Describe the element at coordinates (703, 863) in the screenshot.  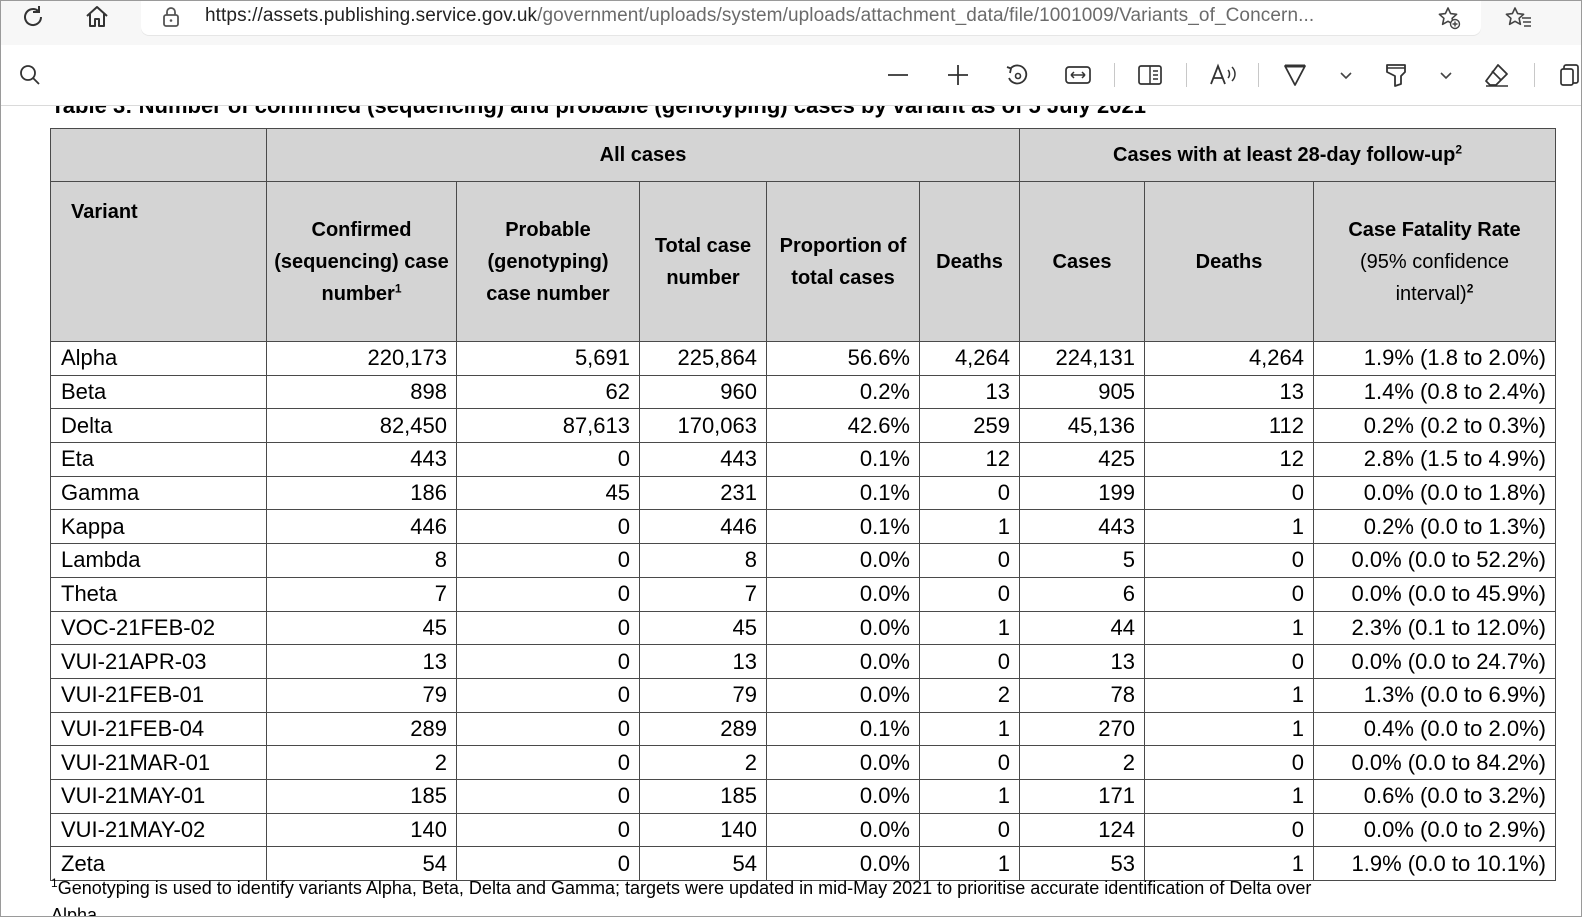
I see `cell-total: 54` at that location.